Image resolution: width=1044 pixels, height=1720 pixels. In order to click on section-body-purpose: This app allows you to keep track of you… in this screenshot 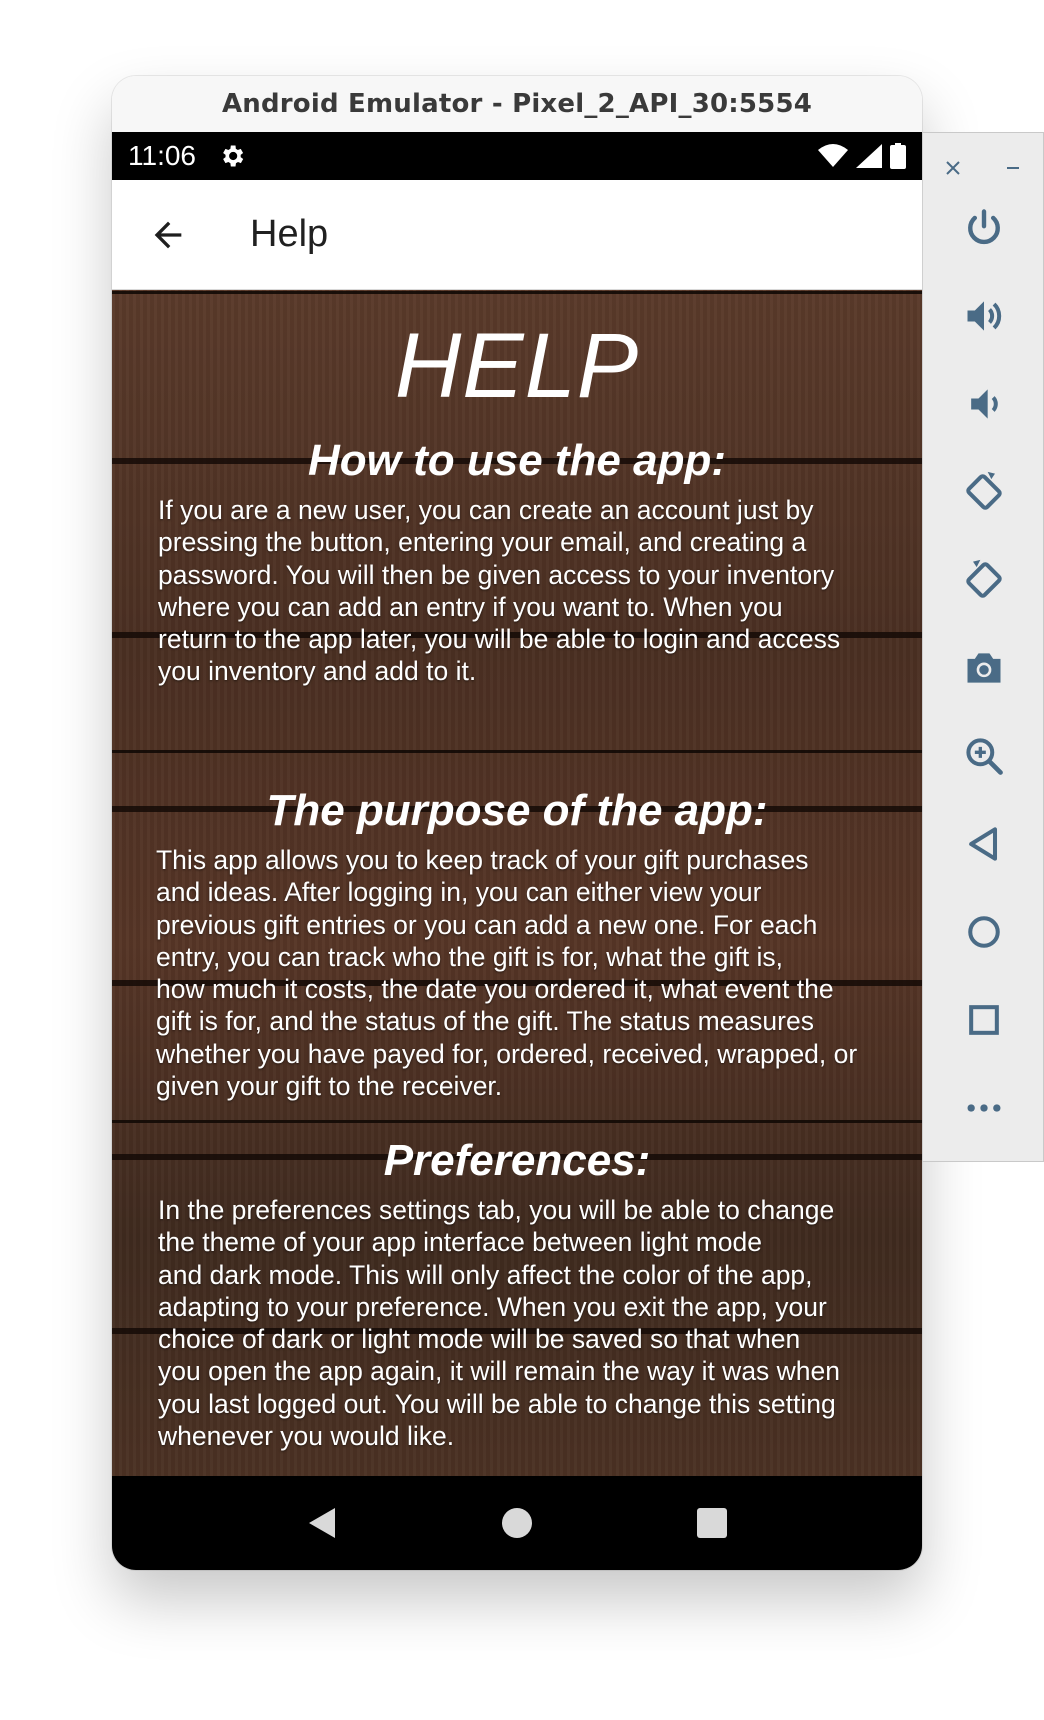, I will do `click(507, 973)`.